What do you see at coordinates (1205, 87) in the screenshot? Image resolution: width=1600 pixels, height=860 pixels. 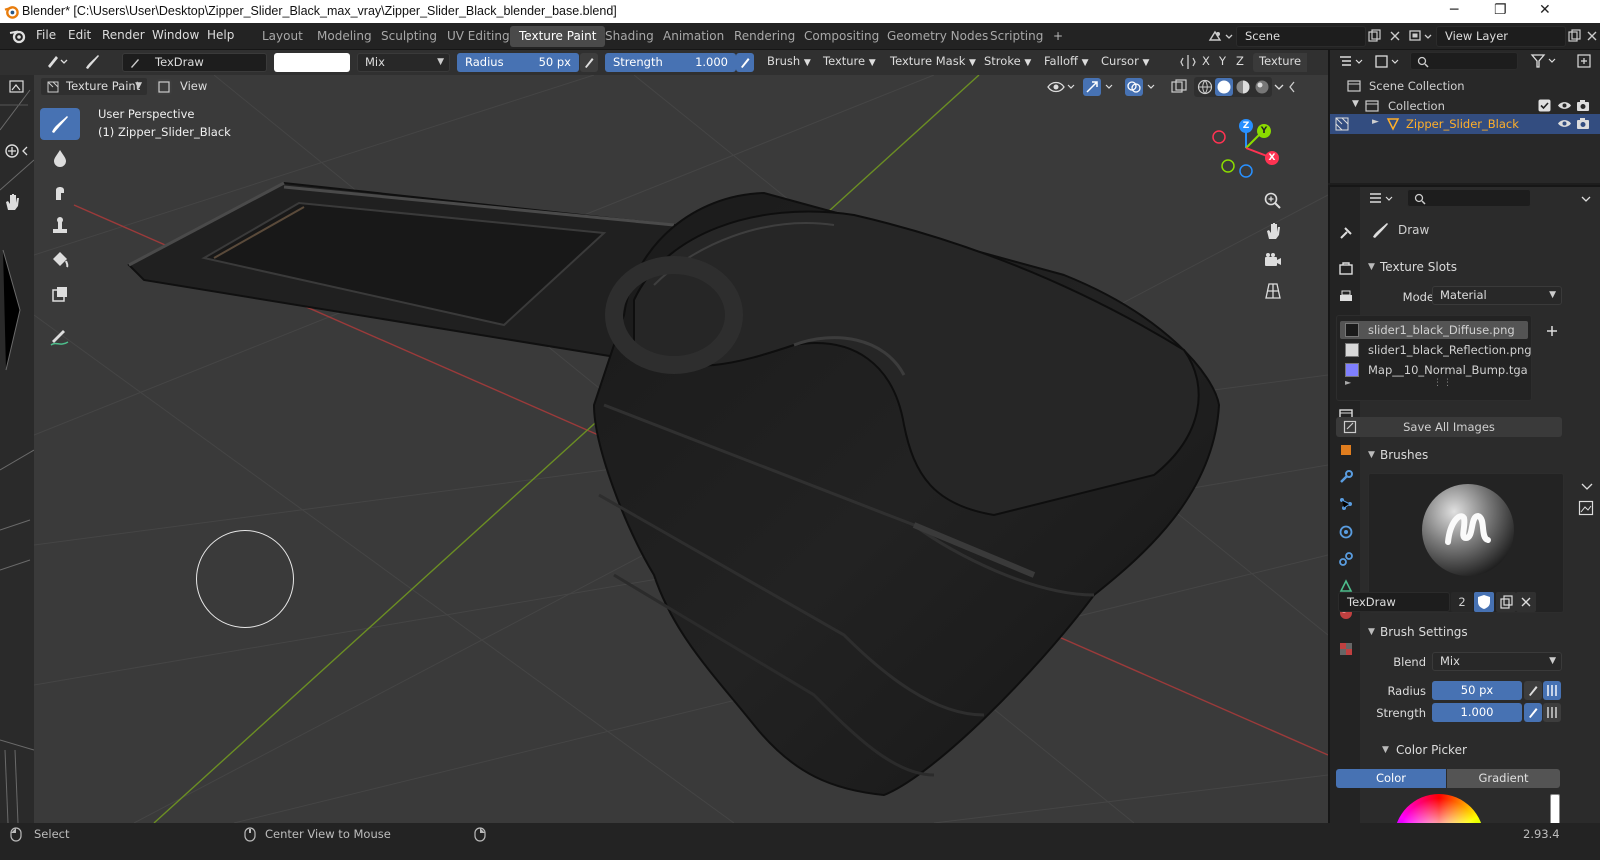 I see `wireframe-shading-icon` at bounding box center [1205, 87].